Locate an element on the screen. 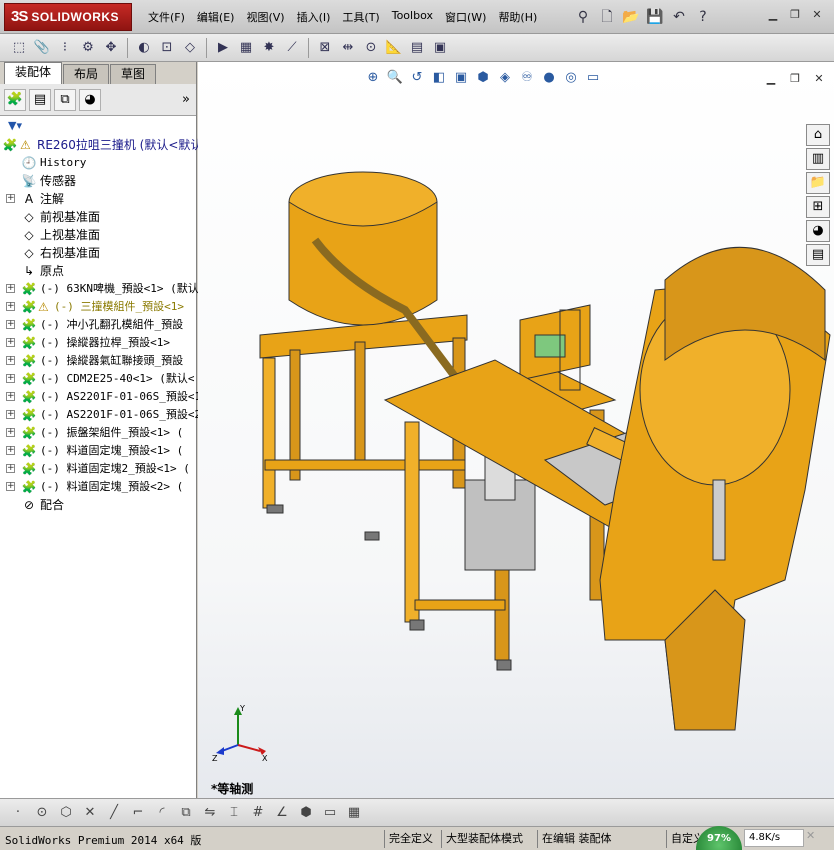  dynamic-annotation-icon: ▣ is located at coordinates (461, 78).